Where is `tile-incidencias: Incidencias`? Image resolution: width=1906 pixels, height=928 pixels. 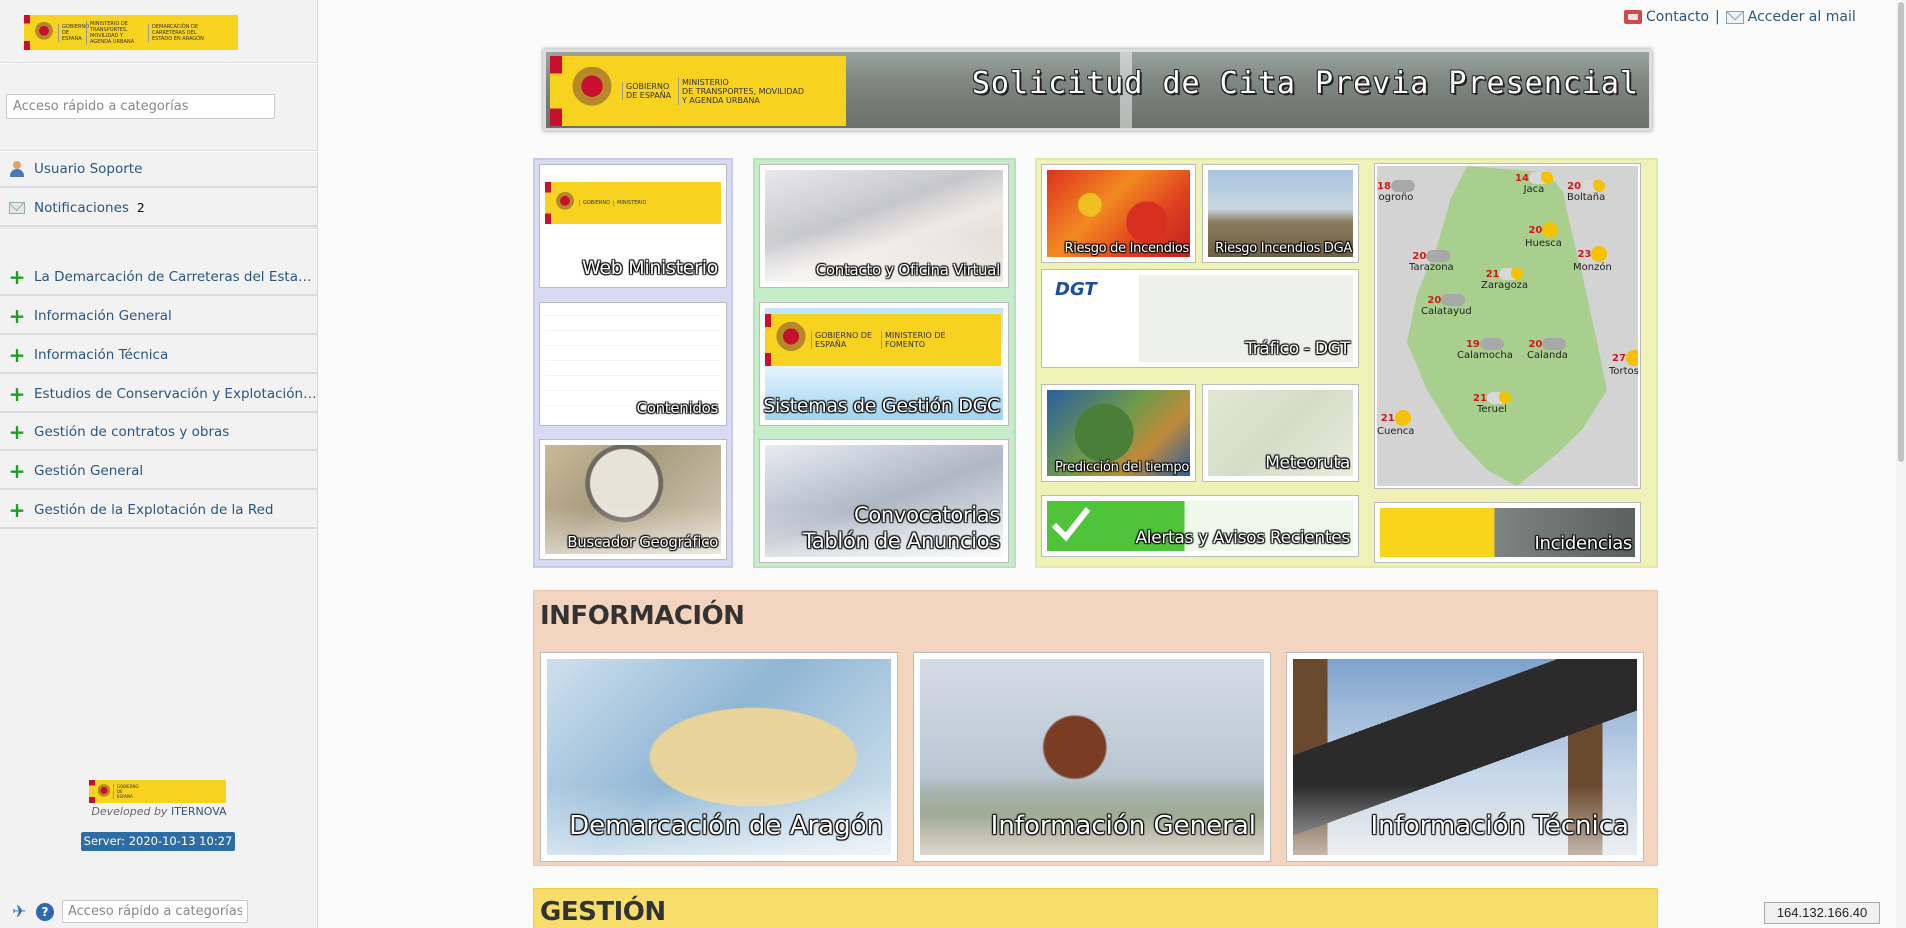 tile-incidencias: Incidencias is located at coordinates (1507, 532).